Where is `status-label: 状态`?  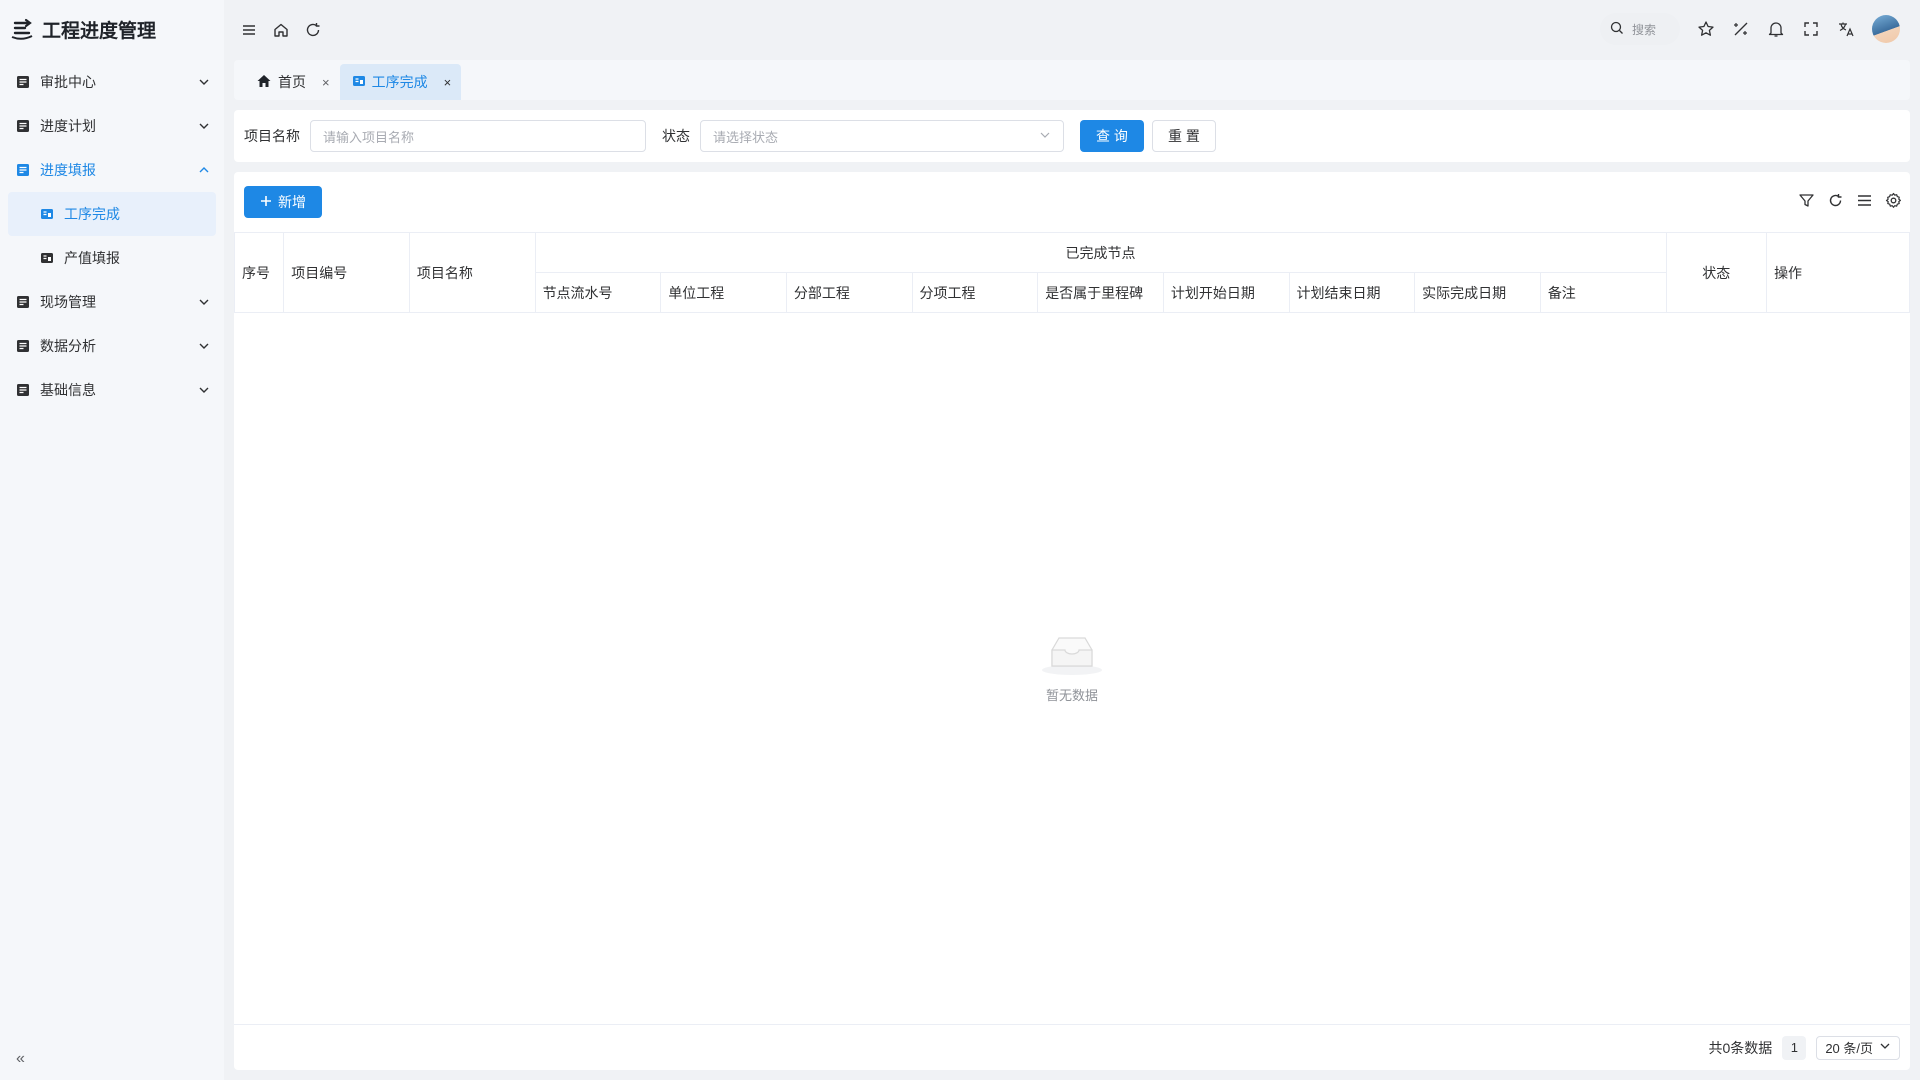 status-label: 状态 is located at coordinates (676, 136).